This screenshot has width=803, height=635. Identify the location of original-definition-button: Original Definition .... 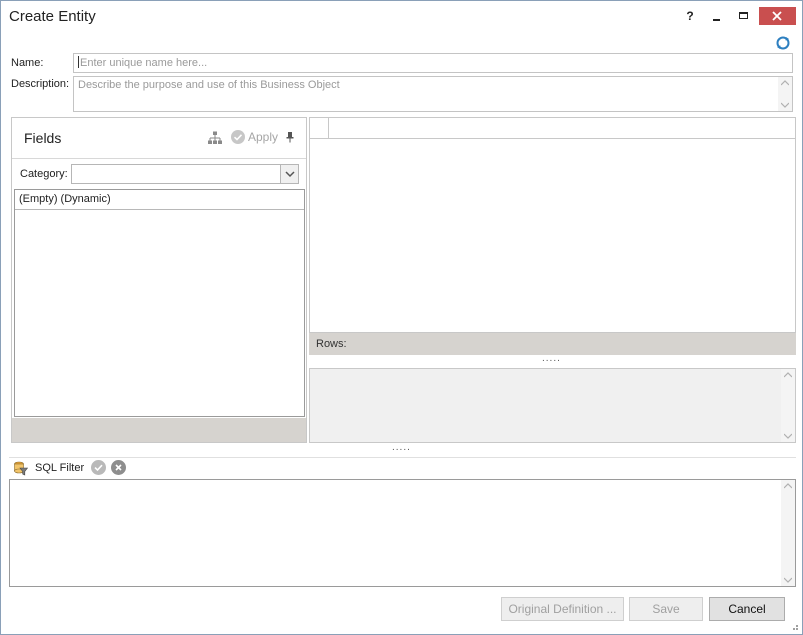
(562, 609).